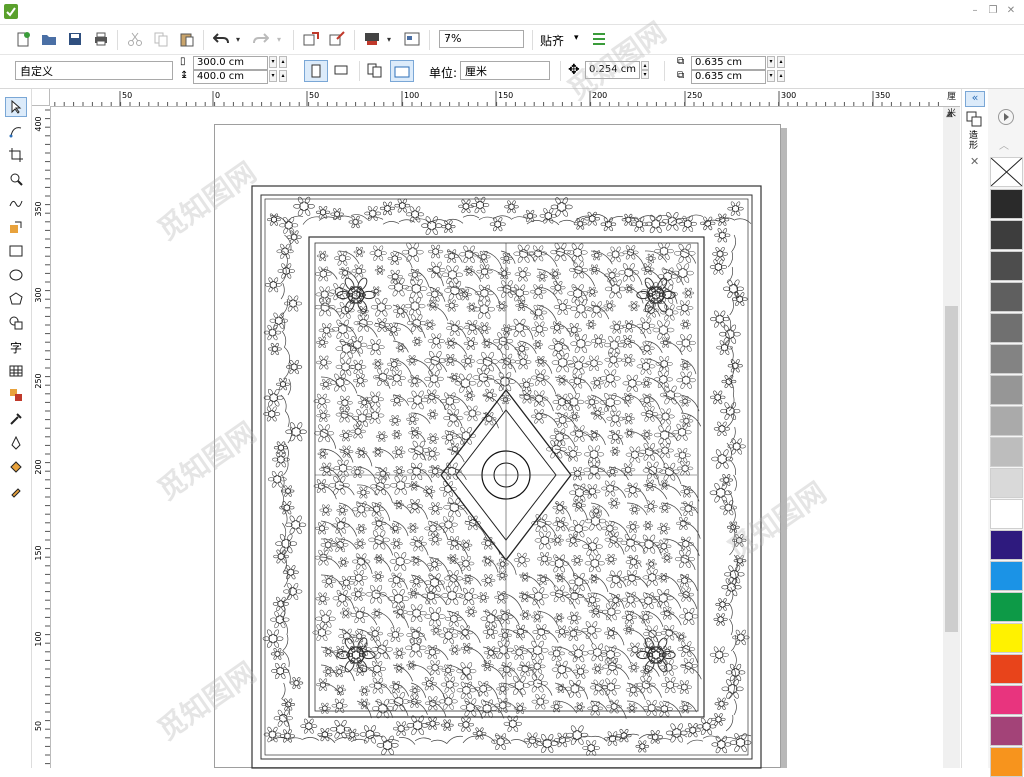 The width and height of the screenshot is (1024, 777). I want to click on ruler-label: 50, so click(314, 95).